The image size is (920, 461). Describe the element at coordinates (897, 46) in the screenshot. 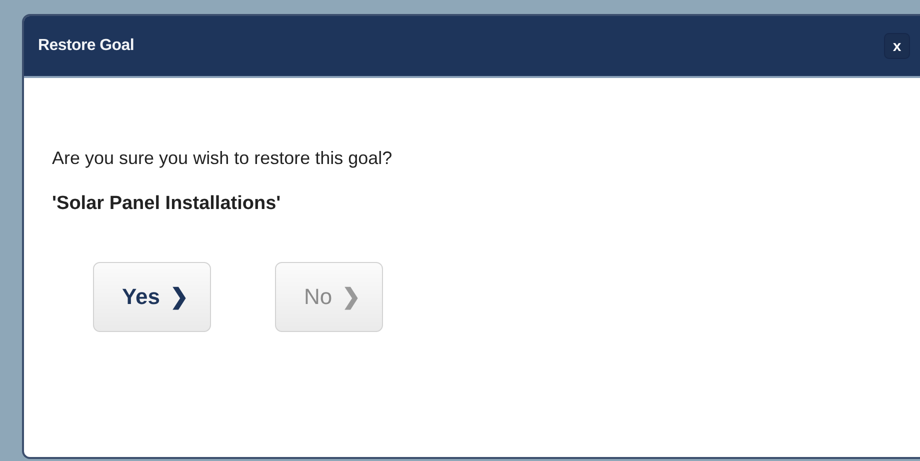

I see `close-button: x` at that location.